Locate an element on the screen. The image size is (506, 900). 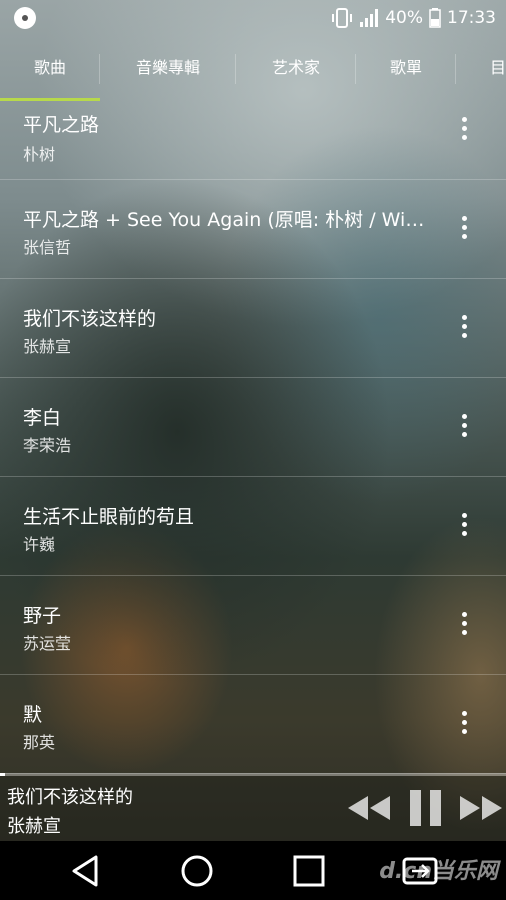
system-nav-bar: d.cn当乐网 is located at coordinates (253, 870).